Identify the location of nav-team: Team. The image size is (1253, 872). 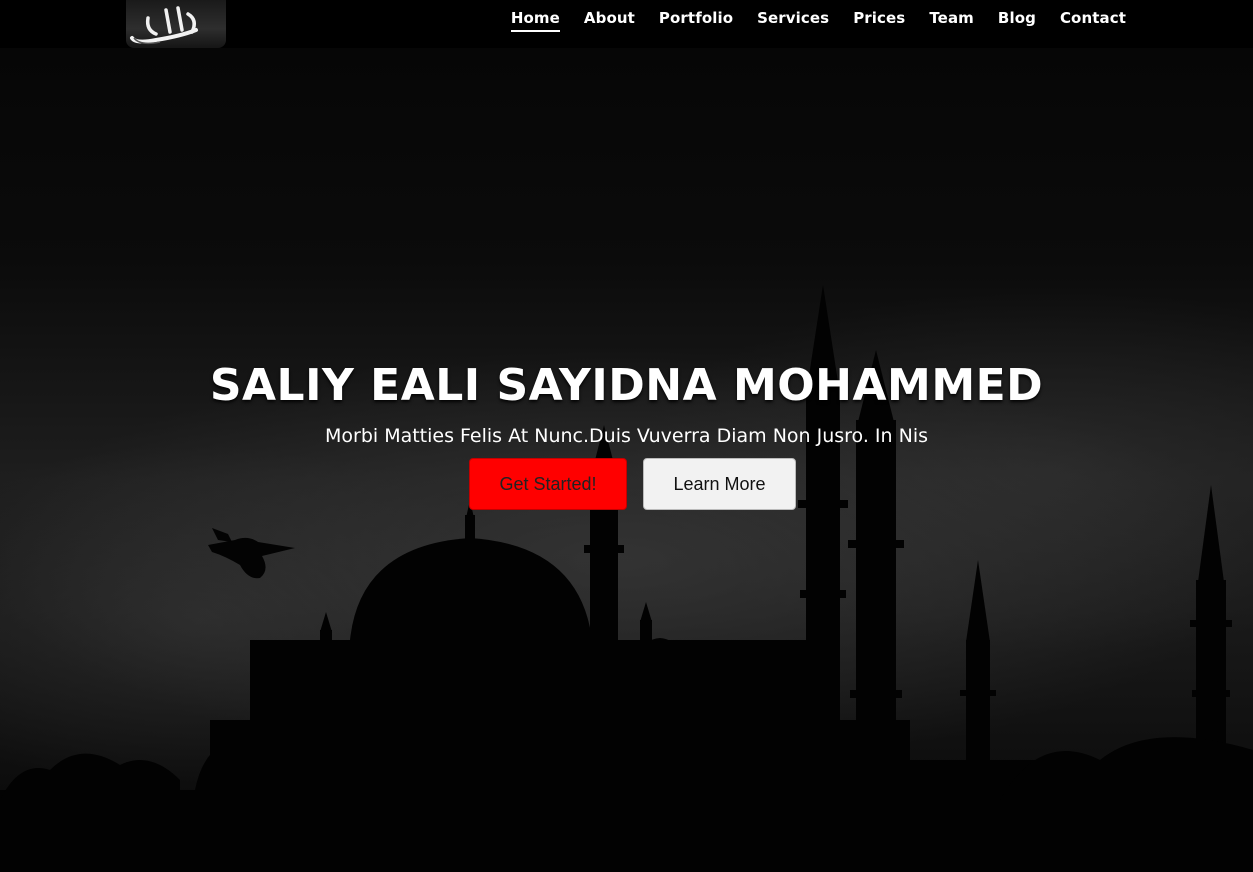
(951, 18).